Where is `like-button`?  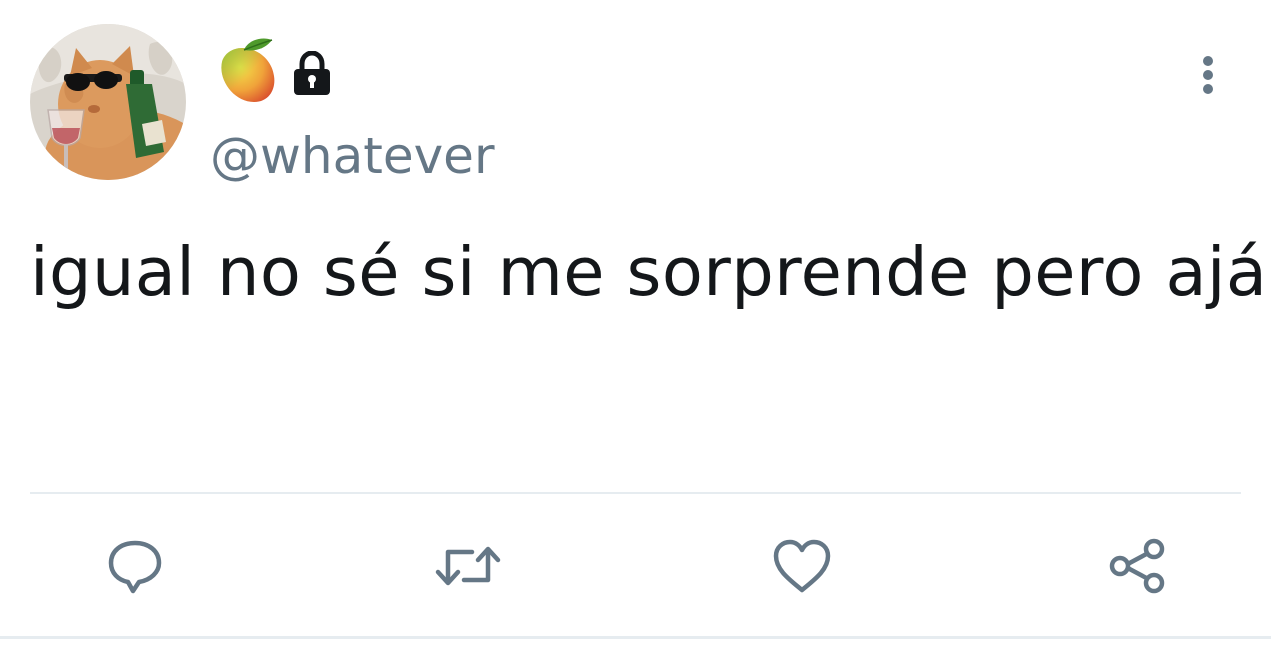
like-button is located at coordinates (802, 566).